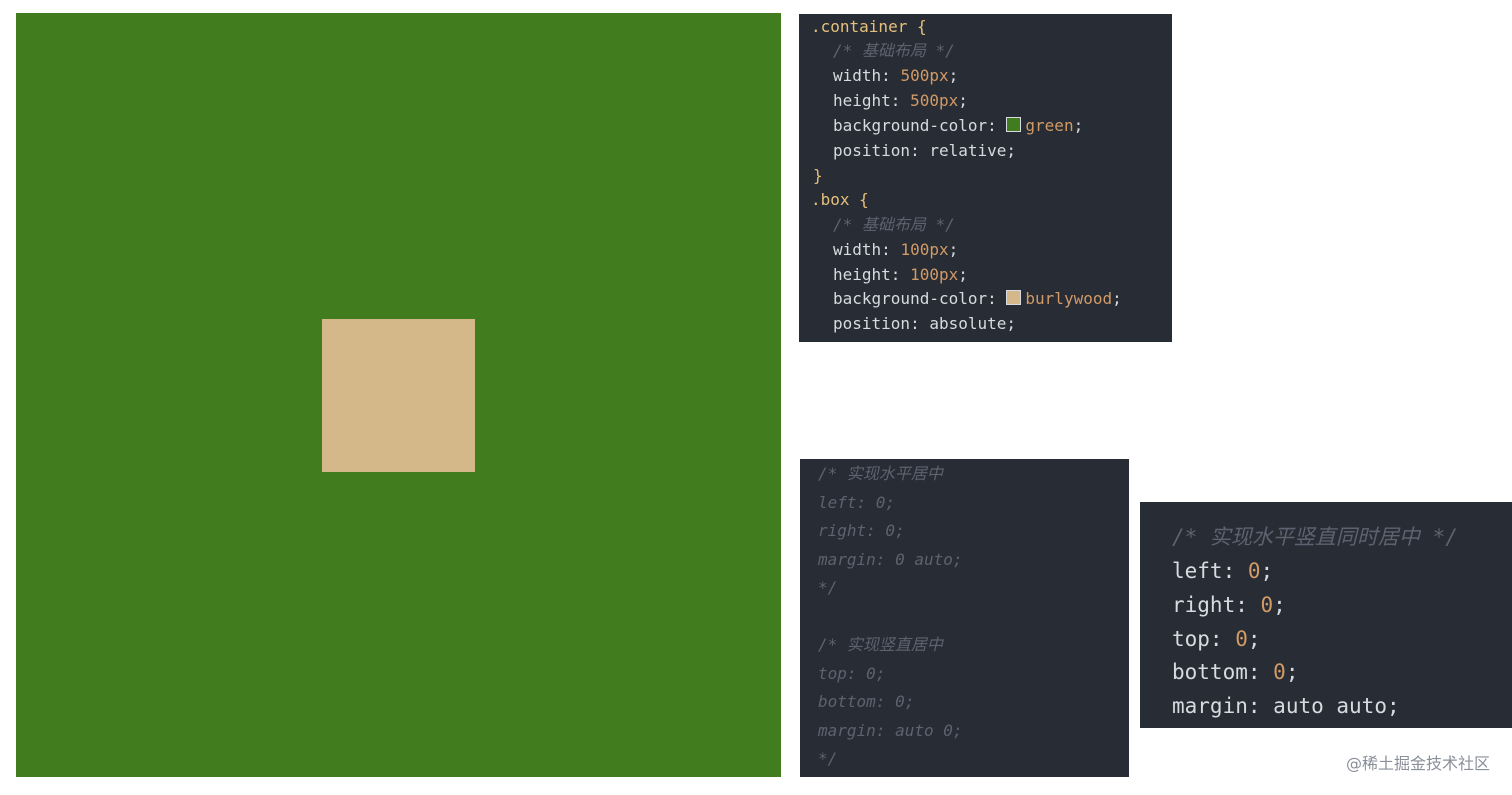  What do you see at coordinates (890, 730) in the screenshot?
I see `code-line: margin: auto 0;` at bounding box center [890, 730].